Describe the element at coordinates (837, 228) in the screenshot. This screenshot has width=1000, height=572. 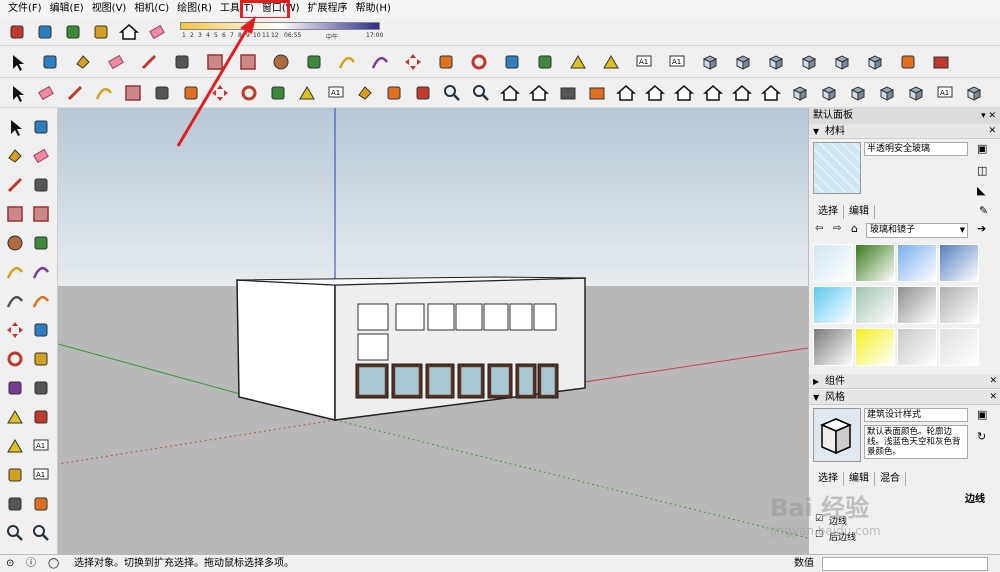
I see `forward-arrow-icon: ⇨` at that location.